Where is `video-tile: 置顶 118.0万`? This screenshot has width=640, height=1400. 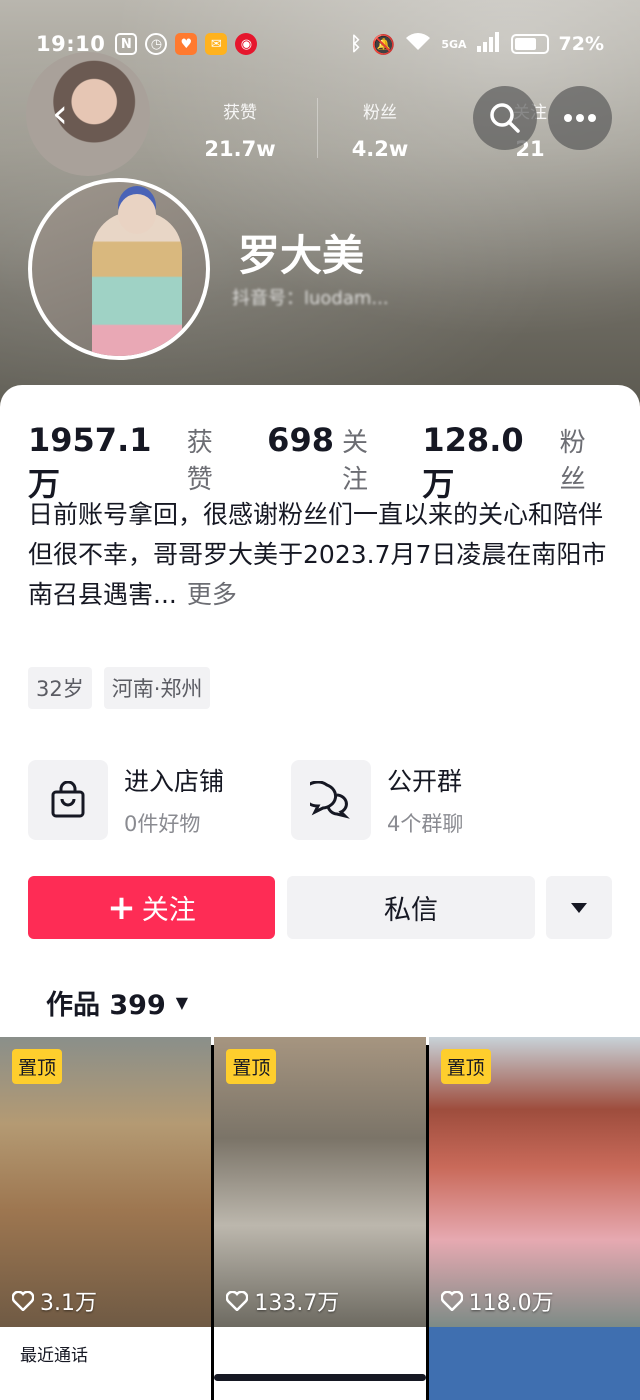 video-tile: 置顶 118.0万 is located at coordinates (534, 1182).